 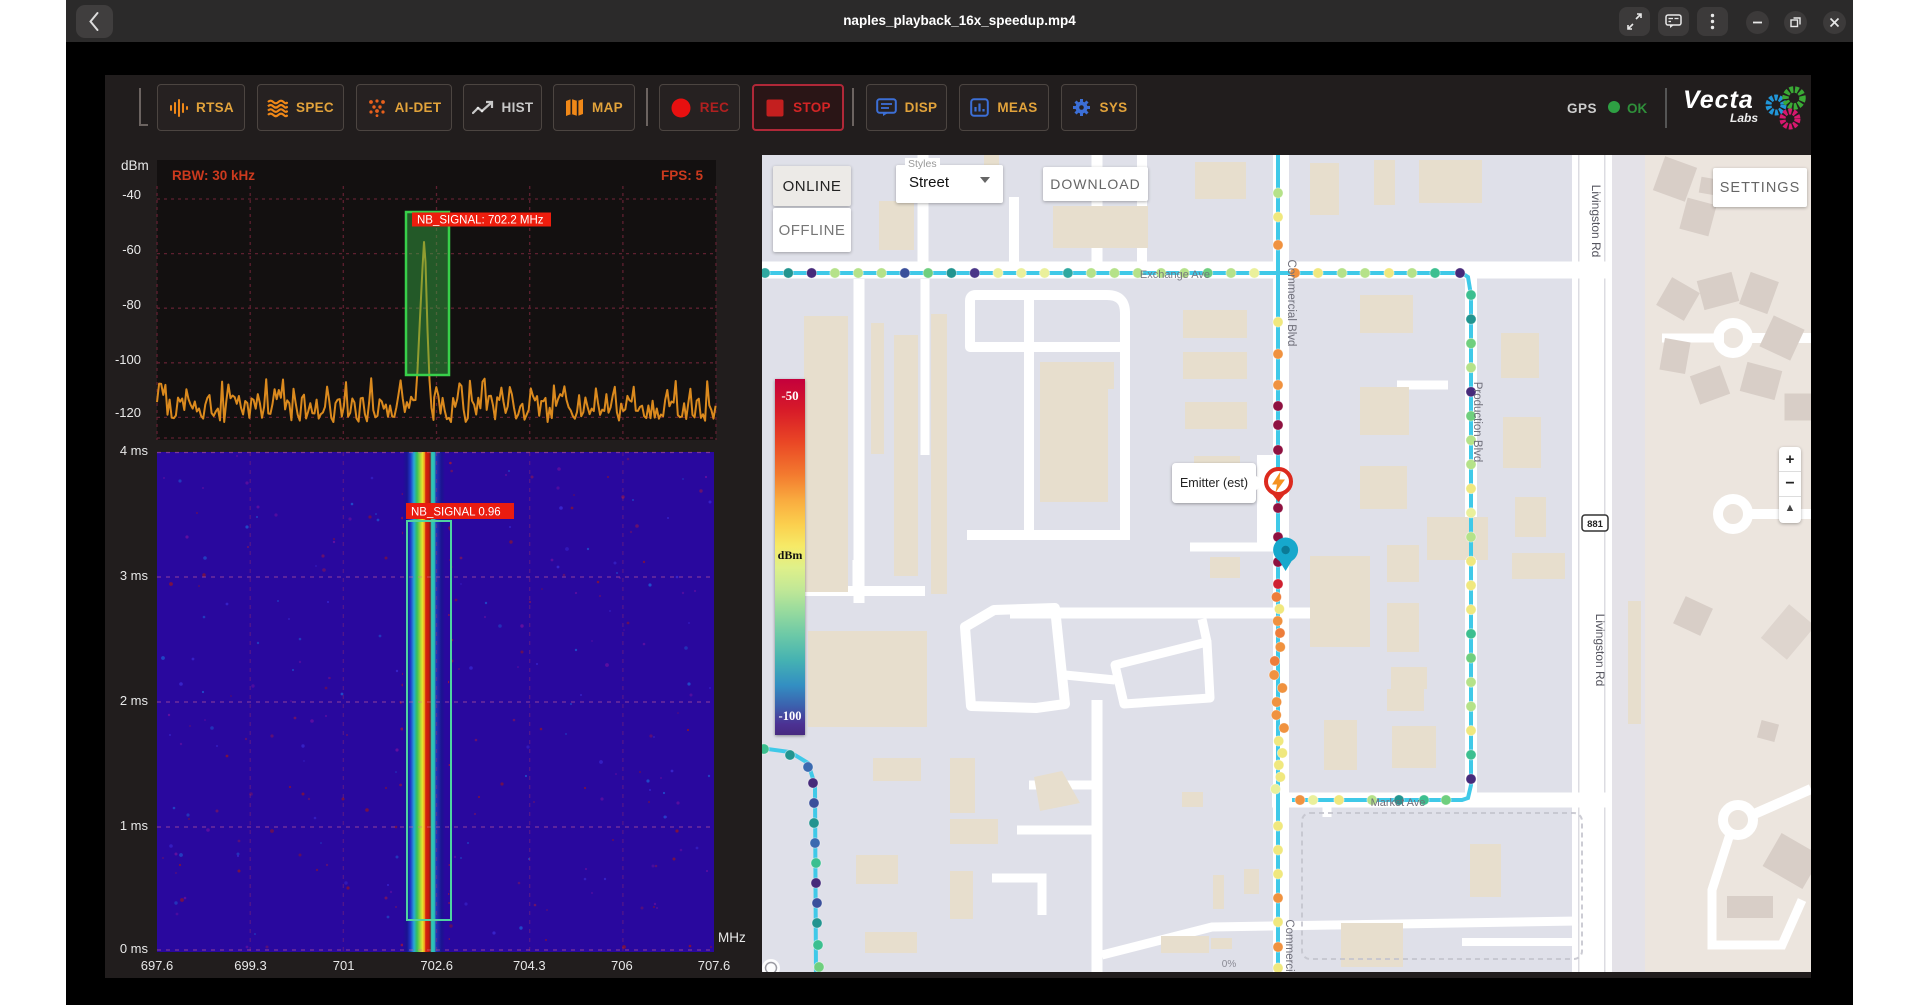 What do you see at coordinates (1477, 422) in the screenshot?
I see `svg-text: Production Blvd` at bounding box center [1477, 422].